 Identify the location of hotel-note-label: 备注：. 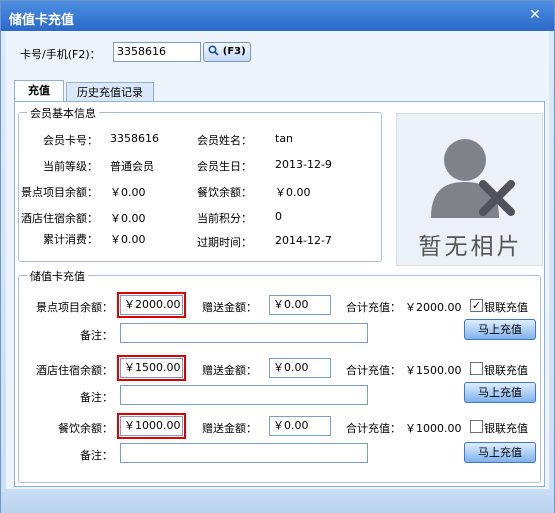
(96, 397).